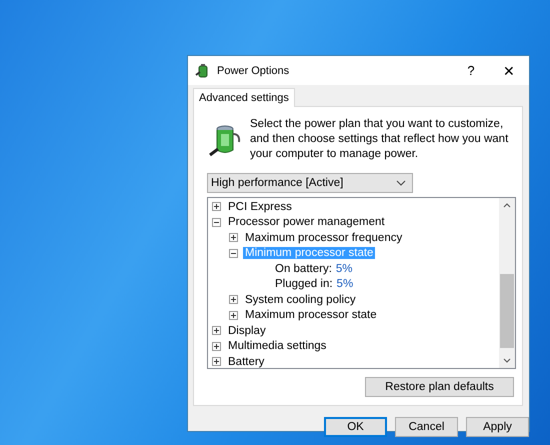 Image resolution: width=550 pixels, height=445 pixels. Describe the element at coordinates (323, 238) in the screenshot. I see `tree-item: Maximum processor frequency` at that location.